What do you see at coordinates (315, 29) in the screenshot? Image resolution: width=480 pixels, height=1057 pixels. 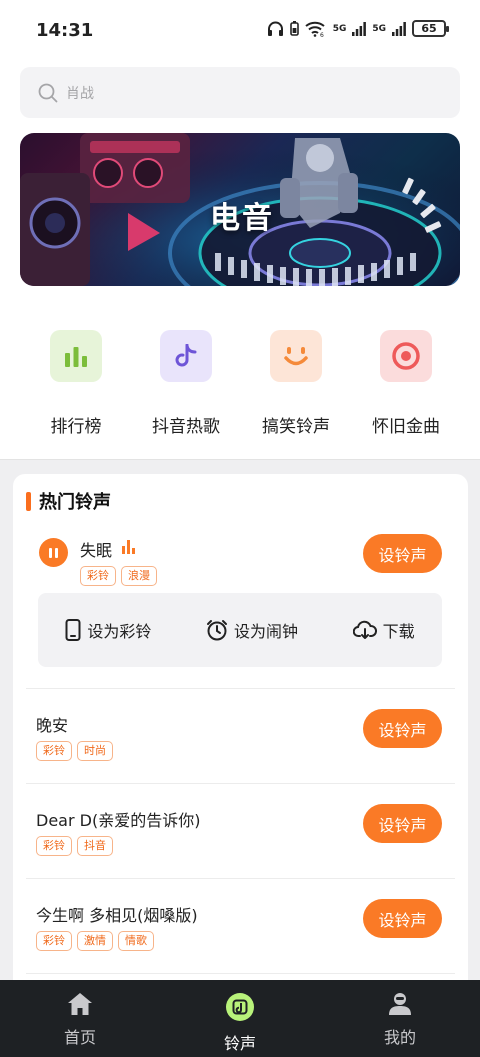 I see `wifi-icon: 6` at bounding box center [315, 29].